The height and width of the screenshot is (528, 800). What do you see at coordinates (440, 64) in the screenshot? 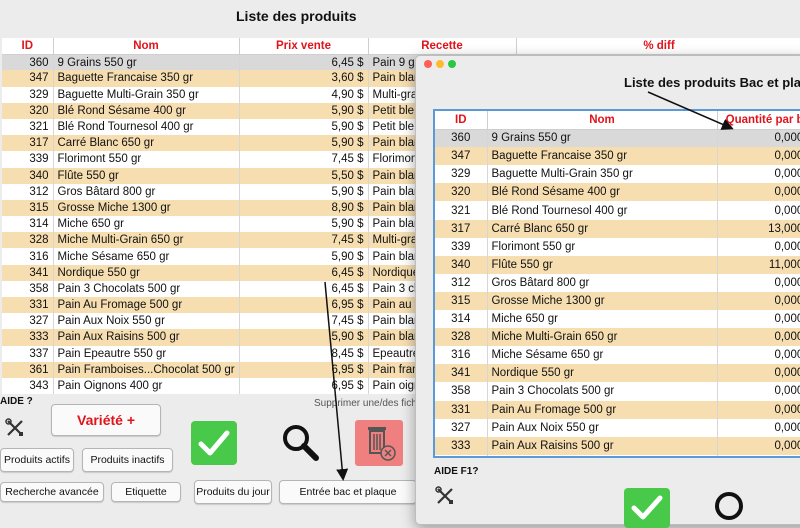
I see `minimize-window-button` at bounding box center [440, 64].